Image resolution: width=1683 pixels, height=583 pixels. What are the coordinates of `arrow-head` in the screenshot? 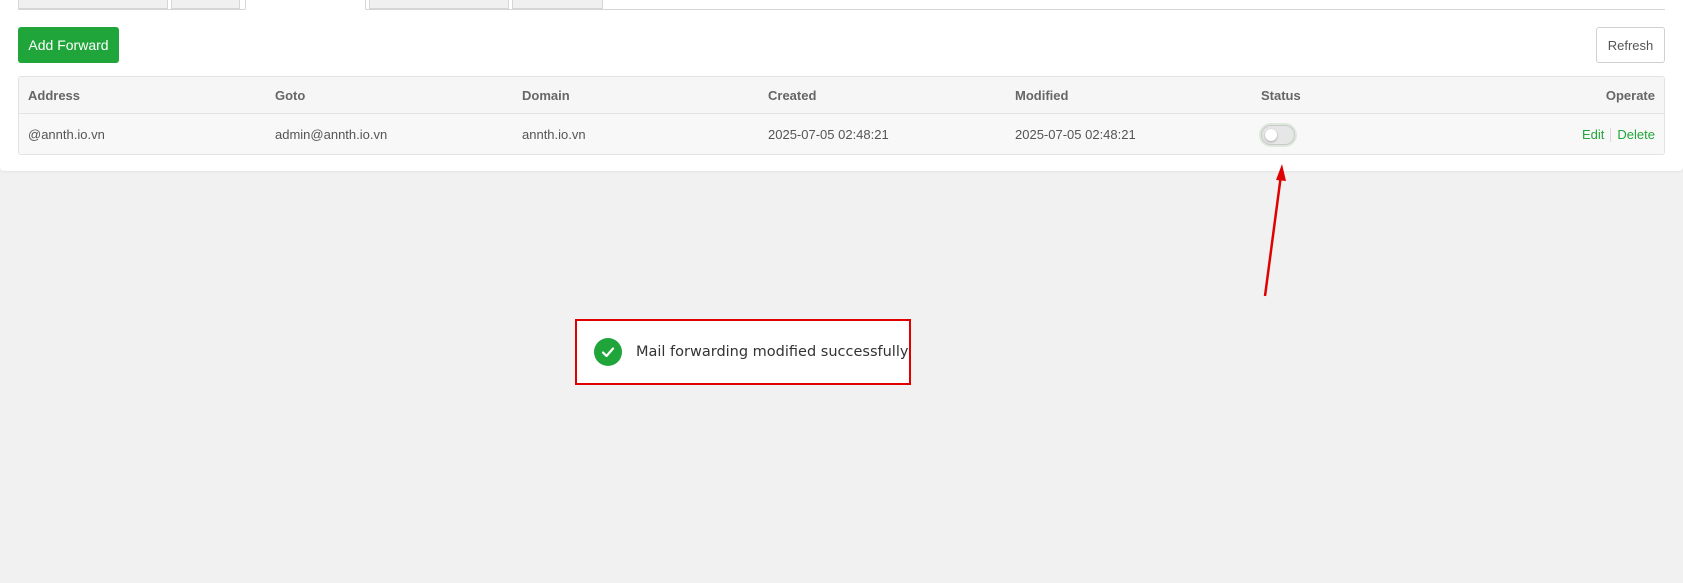 It's located at (1281, 172).